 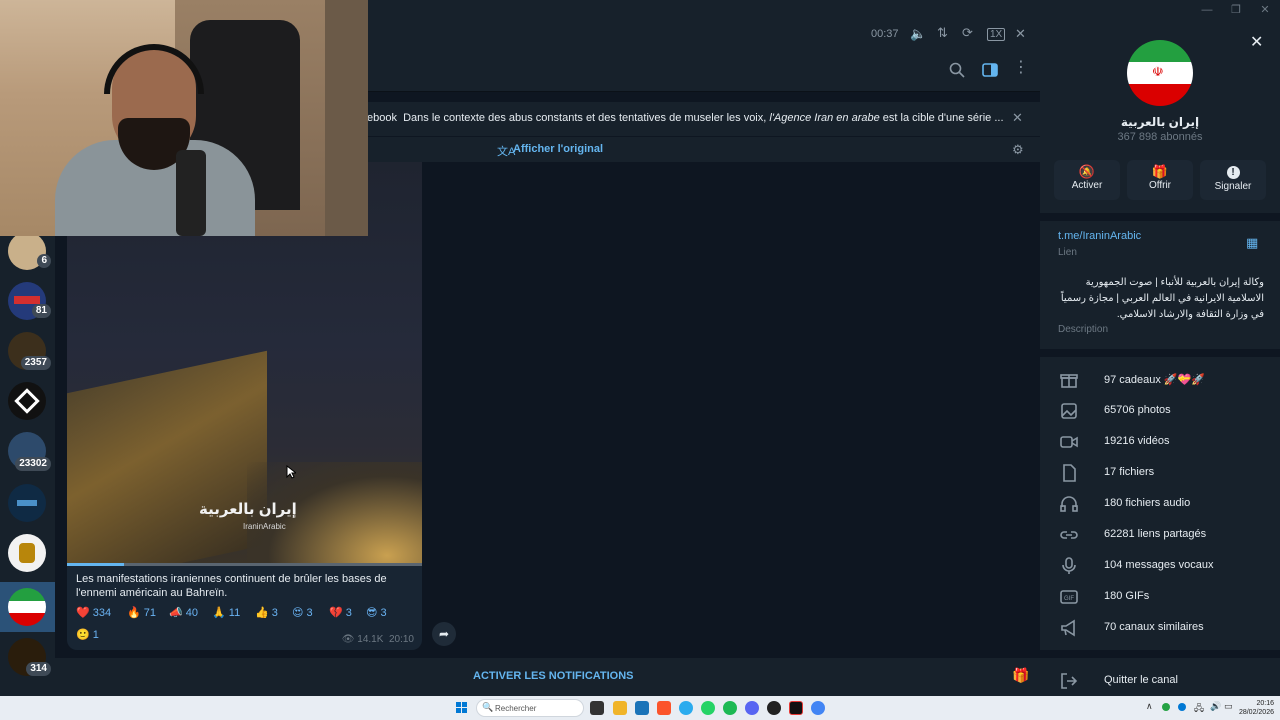 I want to click on enable-notifications-button: ACTIVER LES NOTIFICATIONS, so click(x=553, y=676).